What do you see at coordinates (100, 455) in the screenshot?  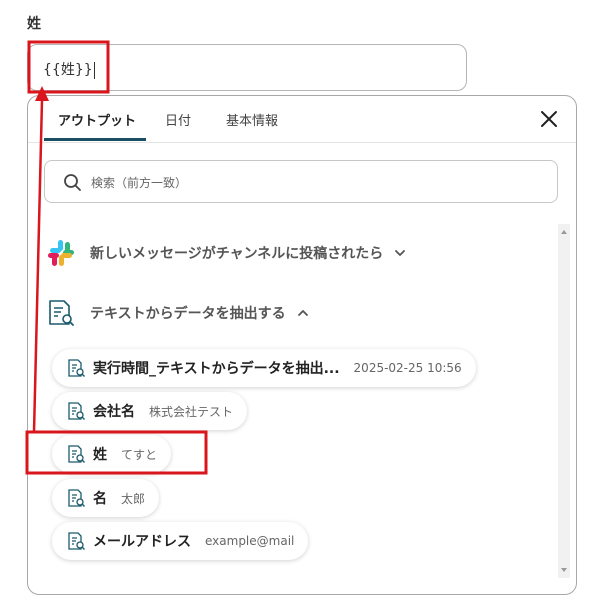 I see `output-name: 姓` at bounding box center [100, 455].